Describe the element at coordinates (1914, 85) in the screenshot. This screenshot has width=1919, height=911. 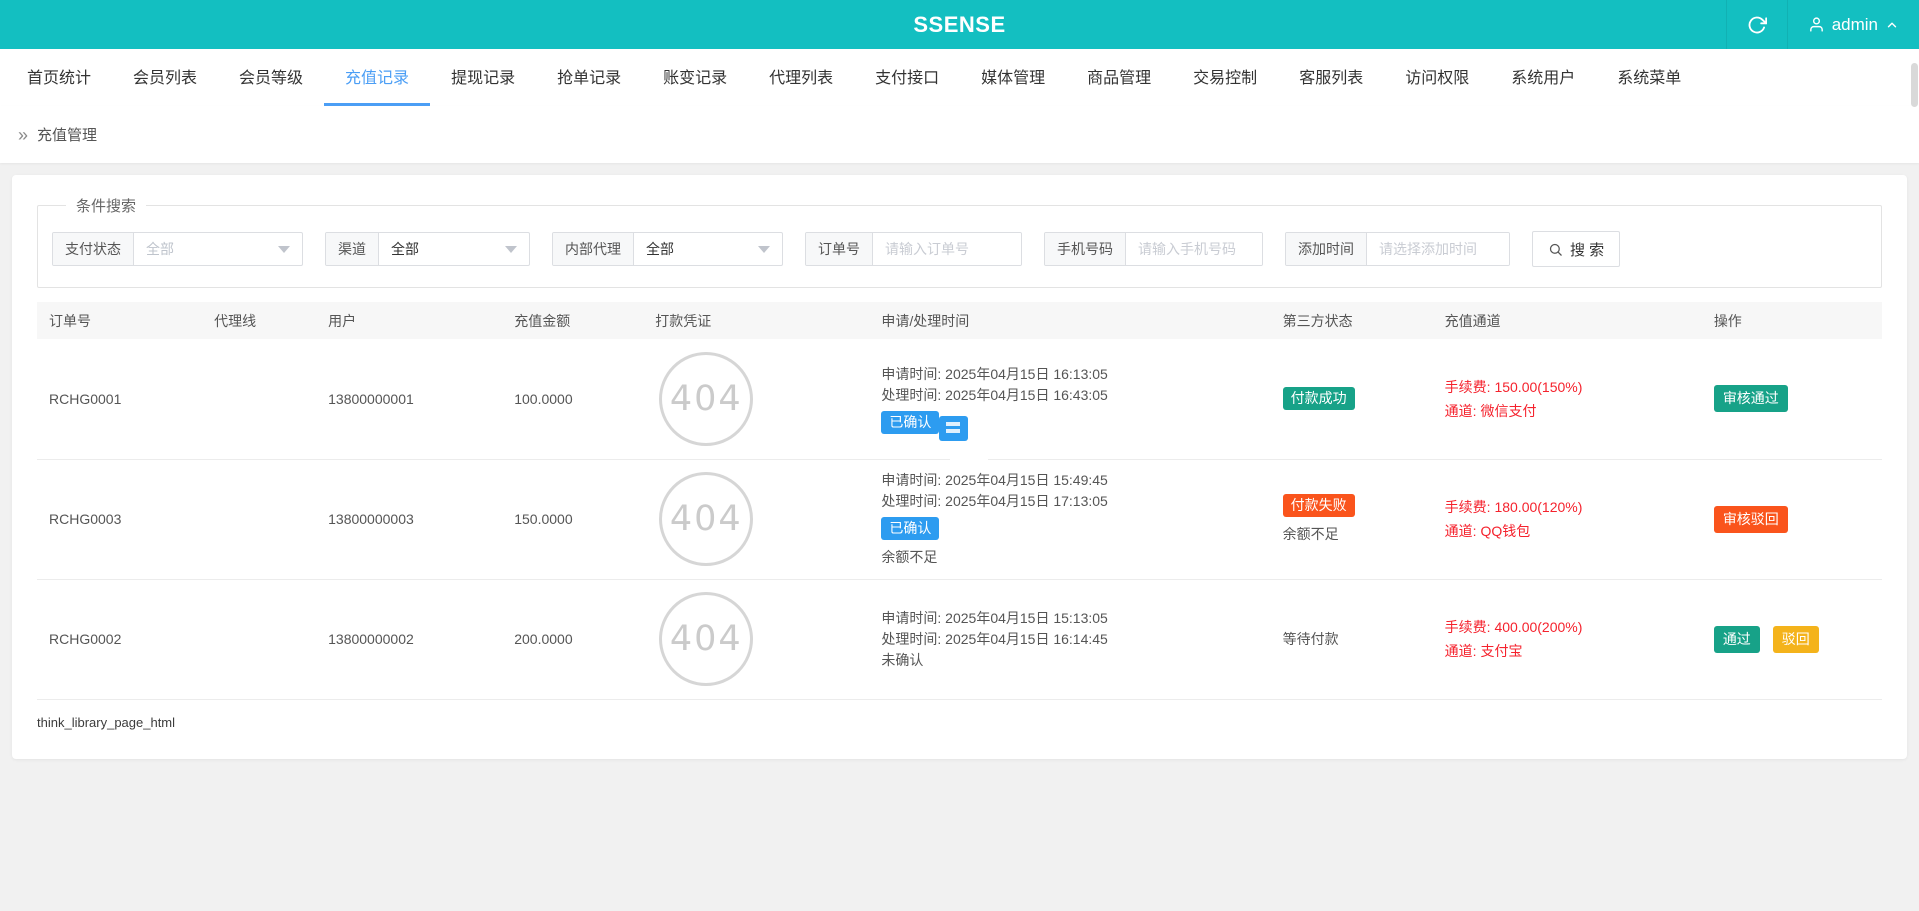
I see `scrollbar-thumb` at that location.